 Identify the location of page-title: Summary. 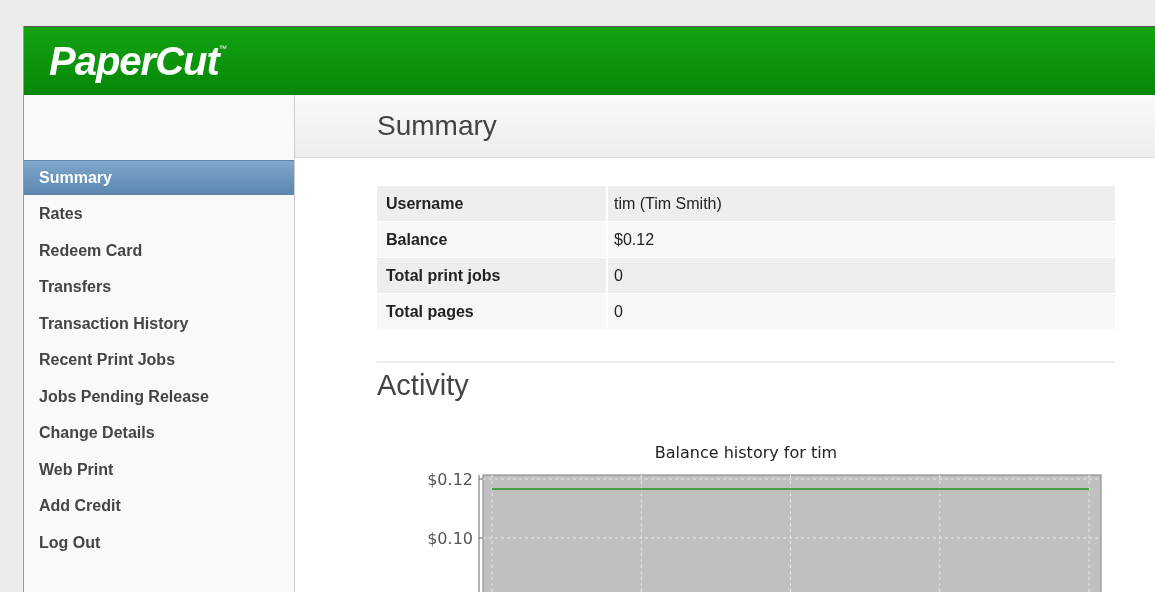
(437, 126).